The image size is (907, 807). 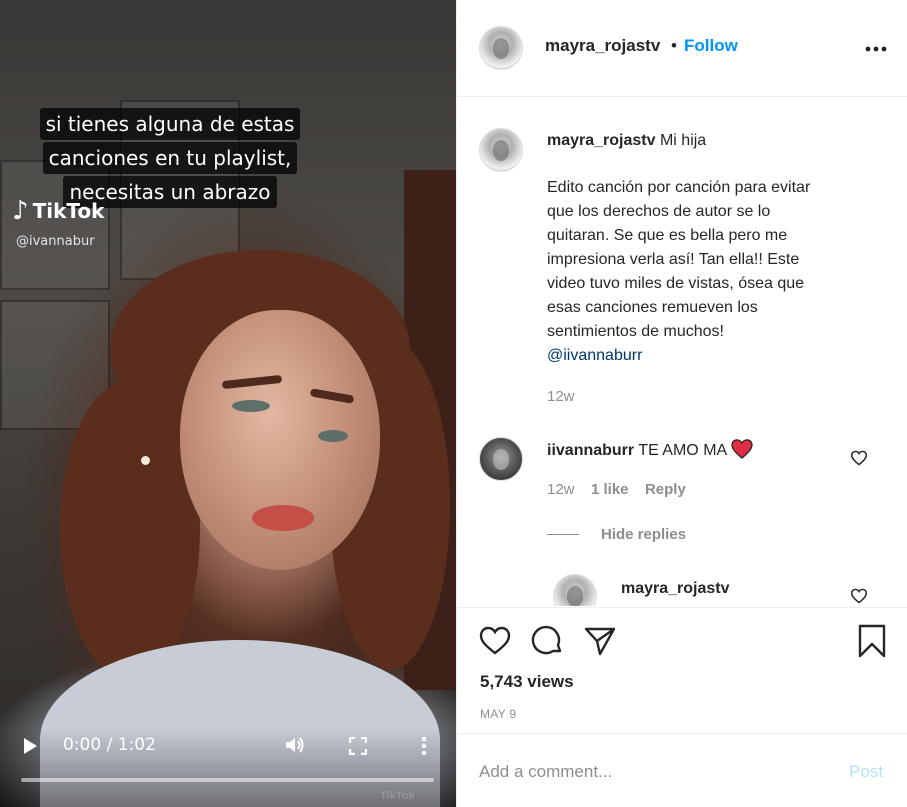 I want to click on view-count: 5,743 views, so click(x=527, y=682).